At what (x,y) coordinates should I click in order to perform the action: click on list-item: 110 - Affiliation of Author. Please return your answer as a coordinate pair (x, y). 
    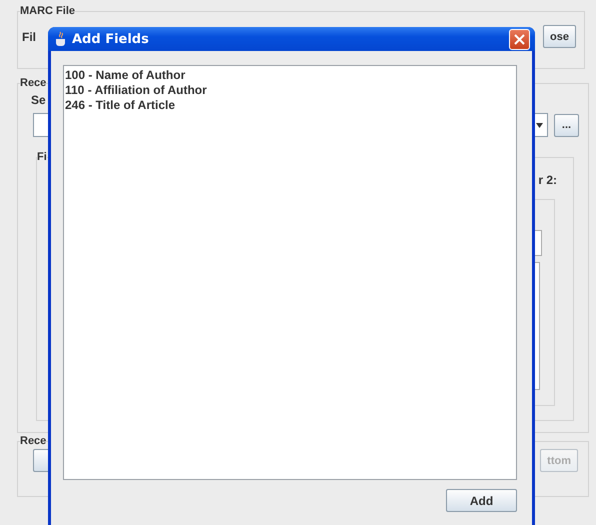
    Looking at the image, I should click on (290, 90).